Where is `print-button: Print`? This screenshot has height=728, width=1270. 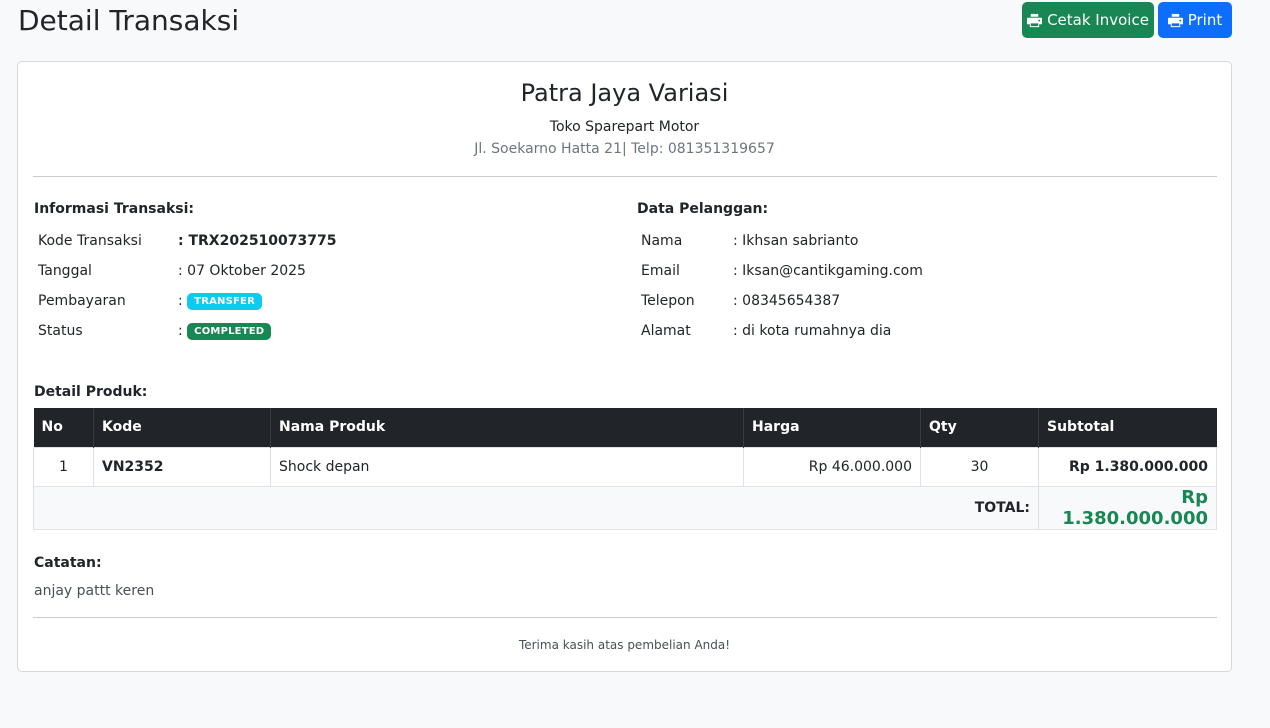 print-button: Print is located at coordinates (1195, 20).